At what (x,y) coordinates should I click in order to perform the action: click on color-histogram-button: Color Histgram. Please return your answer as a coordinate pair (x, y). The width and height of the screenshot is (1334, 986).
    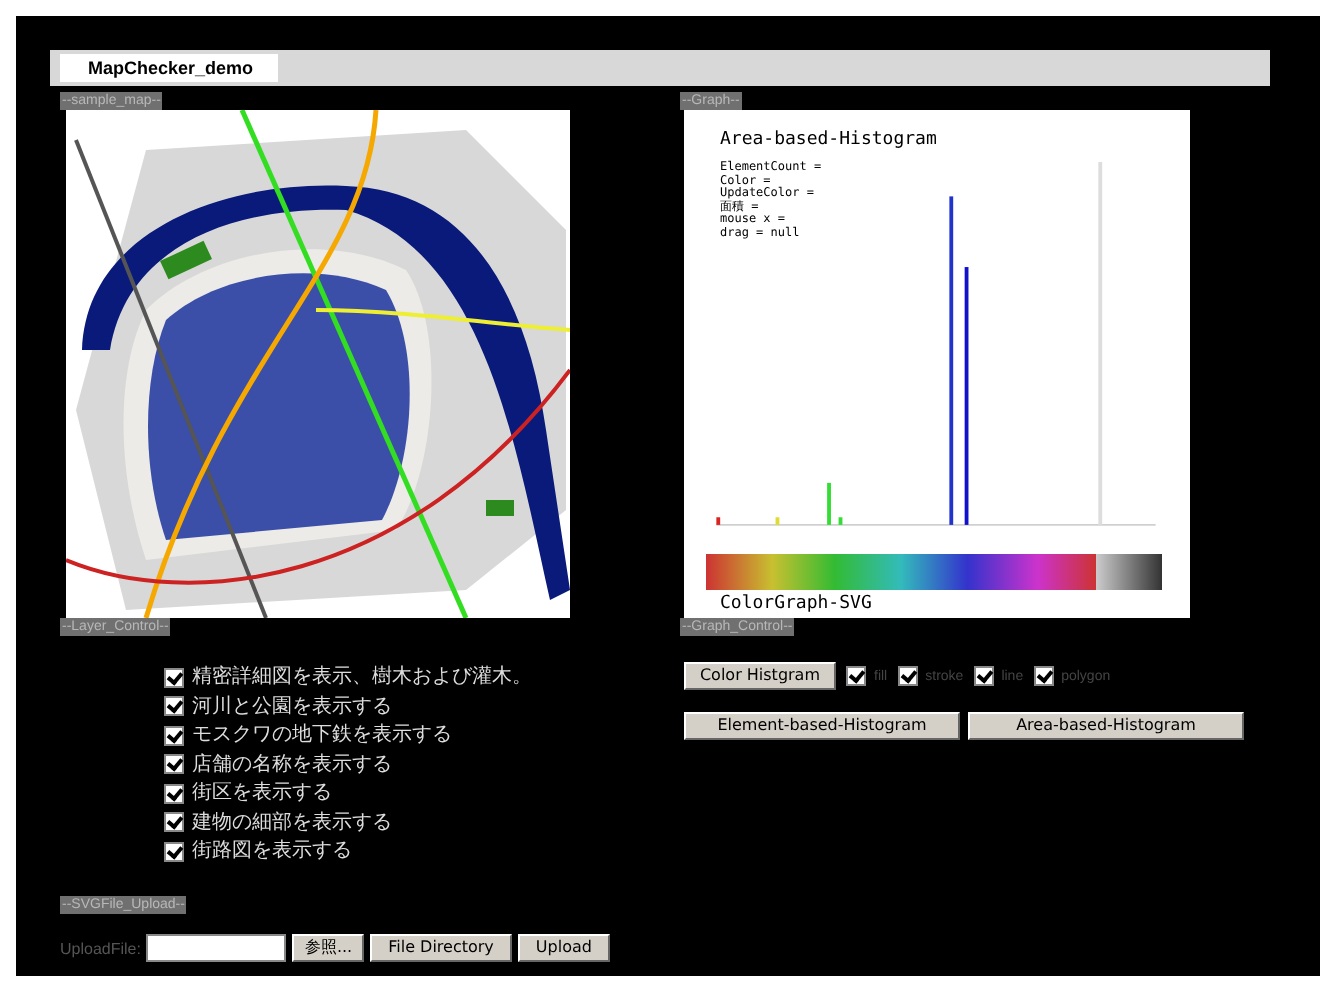
    Looking at the image, I should click on (760, 676).